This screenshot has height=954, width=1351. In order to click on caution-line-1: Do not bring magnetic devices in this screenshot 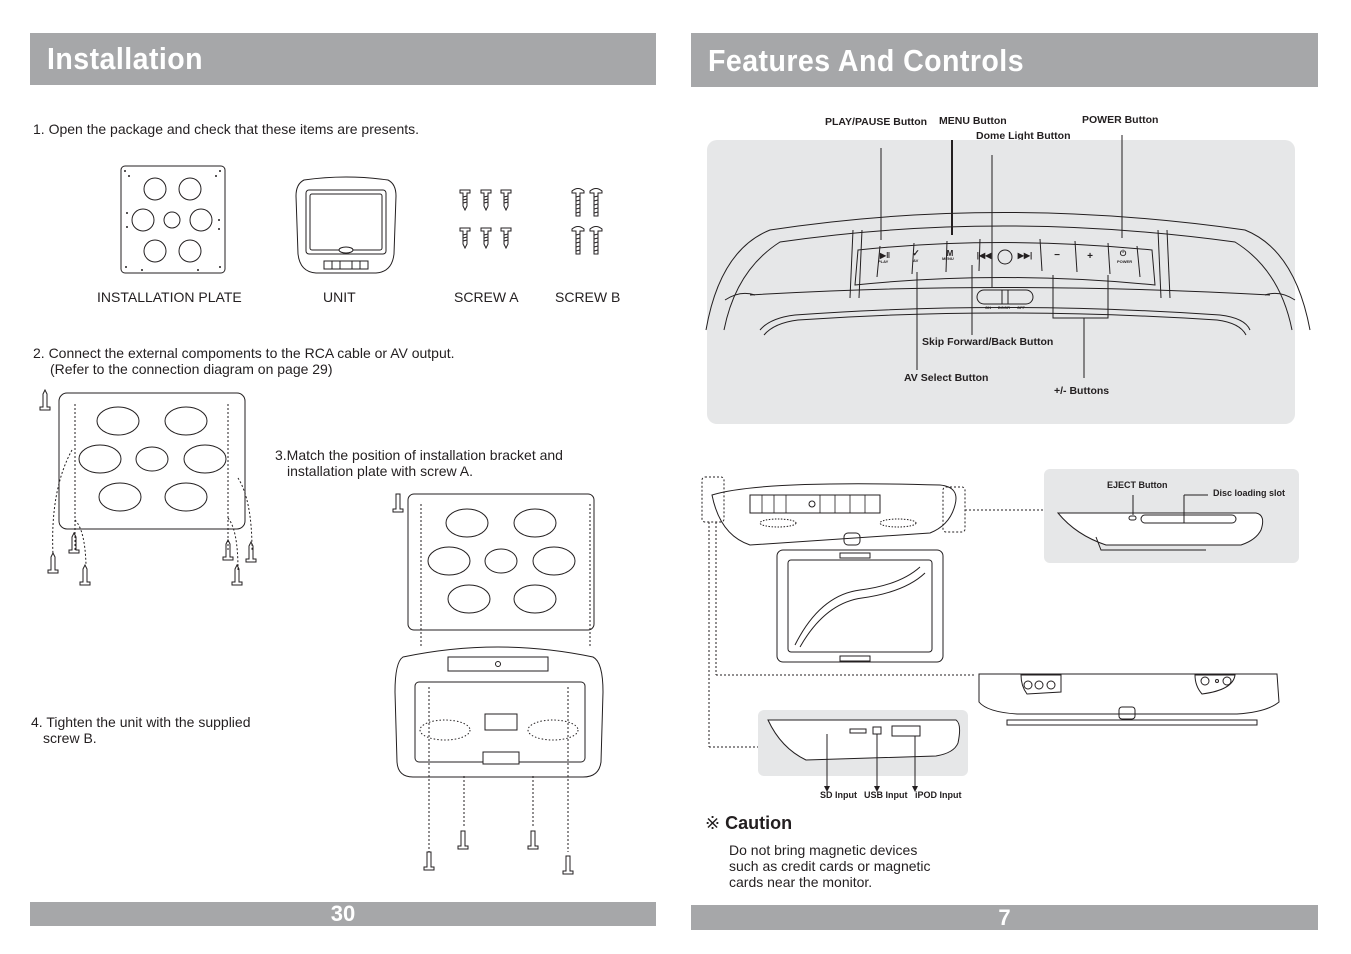, I will do `click(823, 850)`.